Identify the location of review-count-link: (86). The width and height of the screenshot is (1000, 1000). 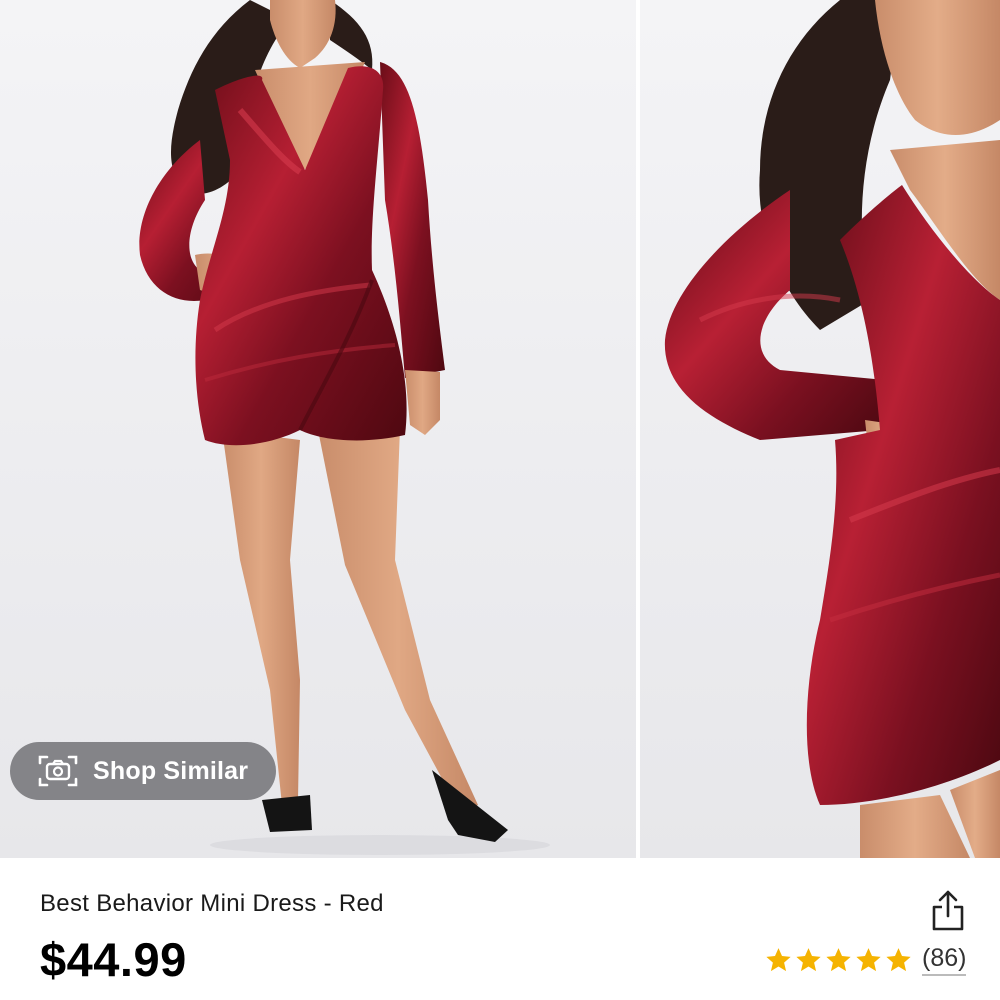
(944, 960).